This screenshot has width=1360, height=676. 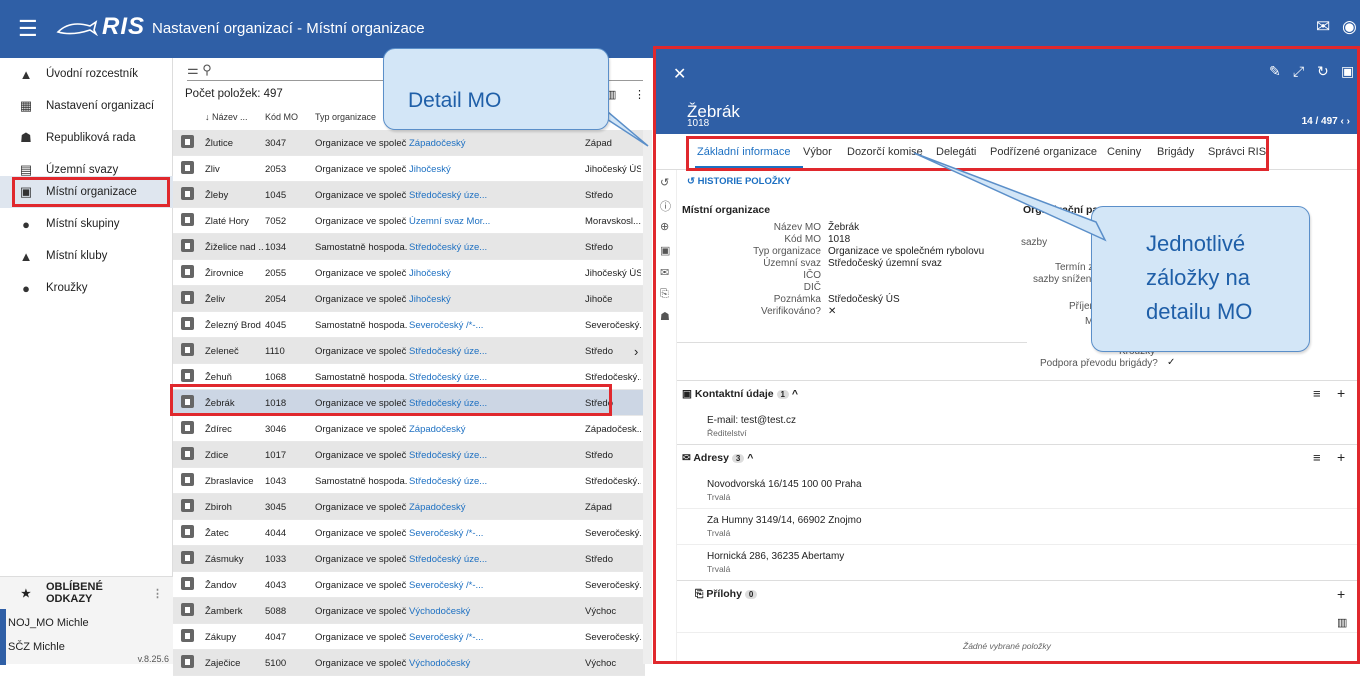 I want to click on cell-name: Ždírec, so click(x=218, y=429).